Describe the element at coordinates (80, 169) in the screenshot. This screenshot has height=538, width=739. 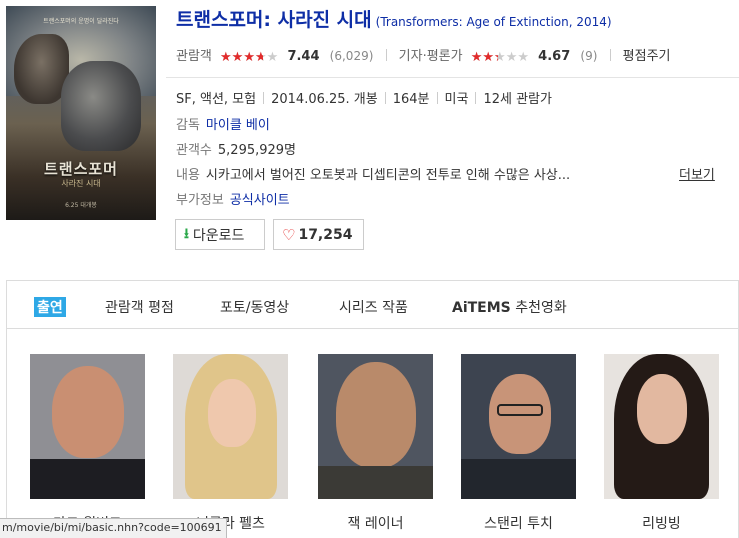
I see `poster-title: 트랜스포머` at that location.